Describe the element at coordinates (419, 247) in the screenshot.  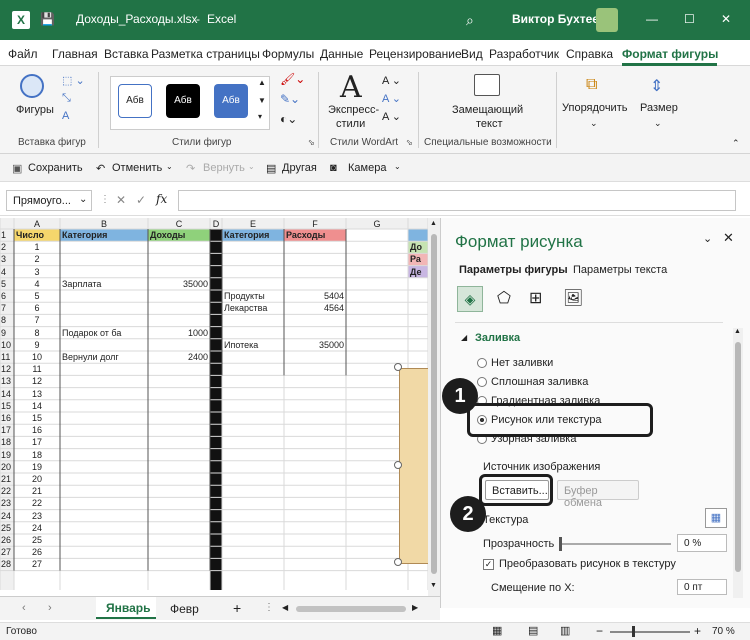
I see `partial-cell: До` at that location.